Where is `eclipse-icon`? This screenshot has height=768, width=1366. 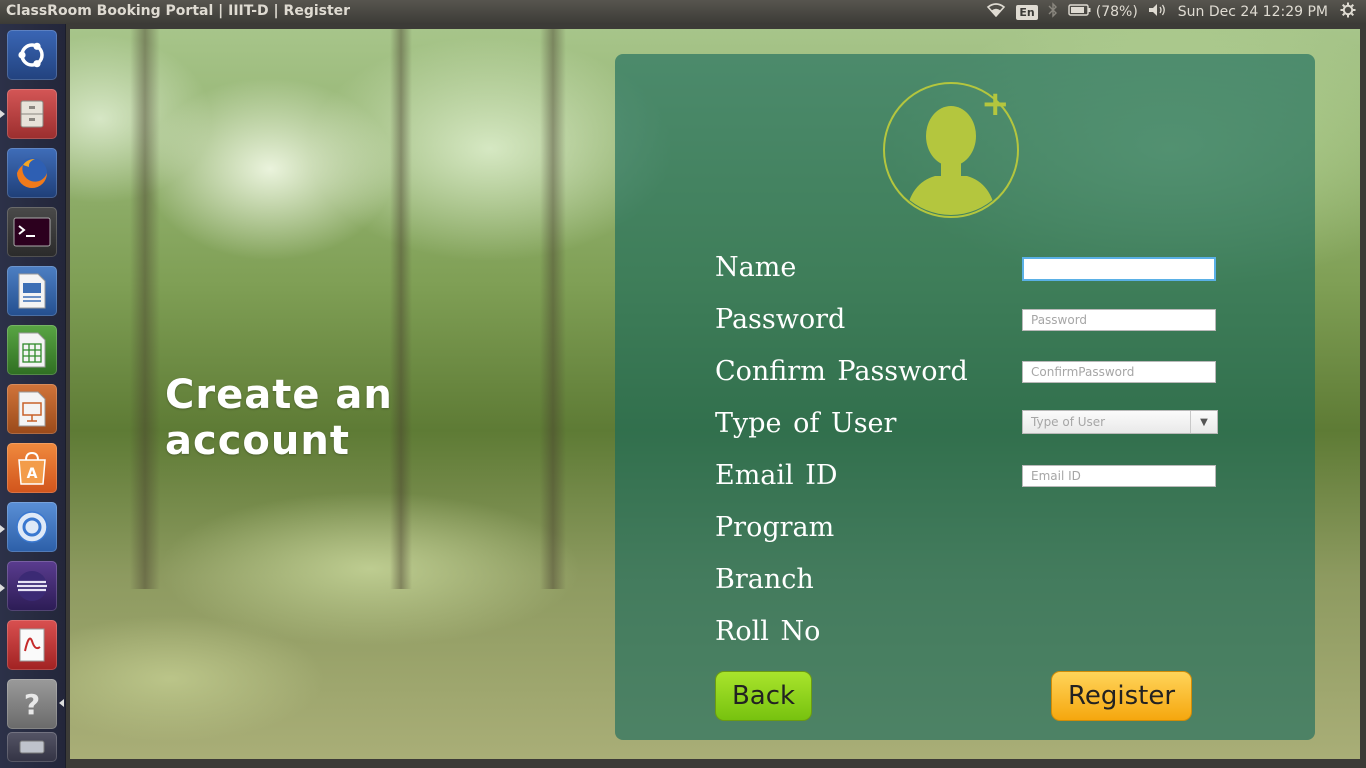
eclipse-icon is located at coordinates (32, 586).